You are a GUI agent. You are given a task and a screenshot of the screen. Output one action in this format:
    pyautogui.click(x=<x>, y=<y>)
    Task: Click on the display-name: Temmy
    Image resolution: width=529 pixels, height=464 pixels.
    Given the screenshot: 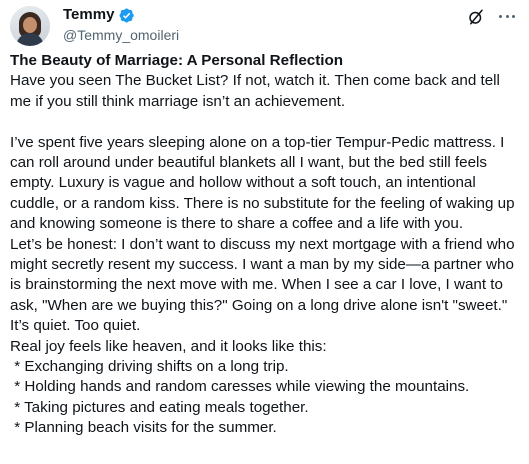 What is the action you would take?
    pyautogui.click(x=88, y=15)
    